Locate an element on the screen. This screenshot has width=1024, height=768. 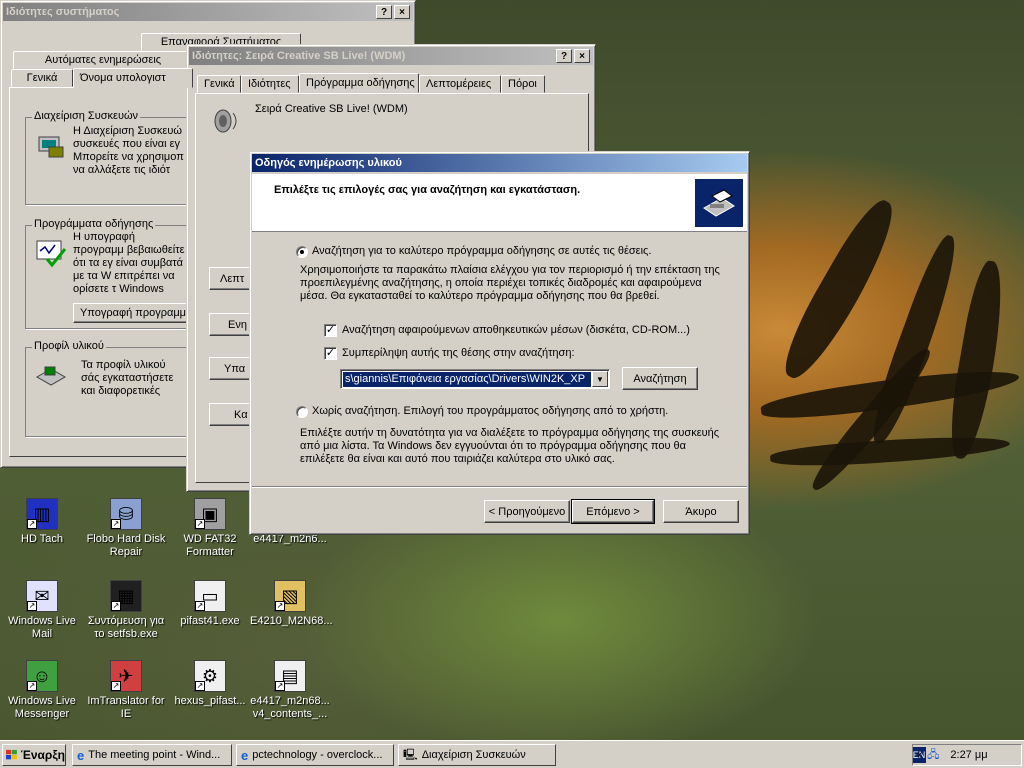
desktop-icon: ⛁ ↗ Flobo Hard Disk Repair is located at coordinates (126, 528).